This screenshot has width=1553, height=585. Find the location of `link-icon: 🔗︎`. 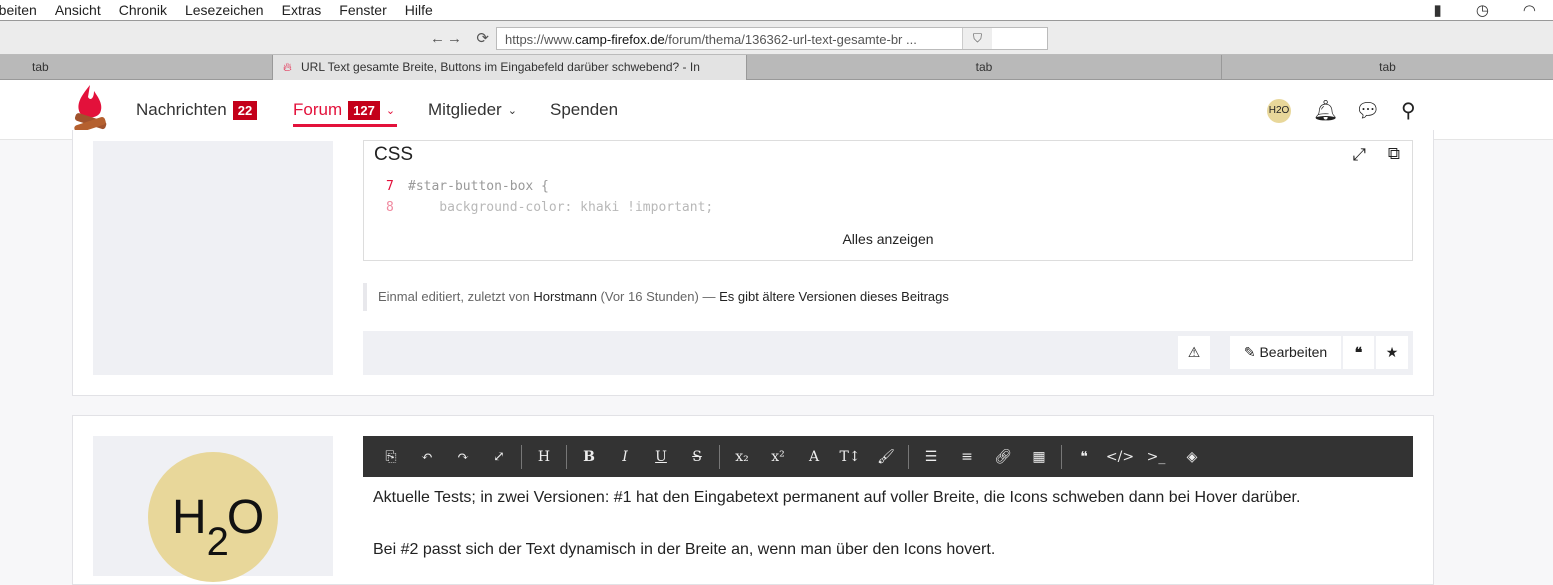

link-icon: 🔗︎ is located at coordinates (1003, 457).